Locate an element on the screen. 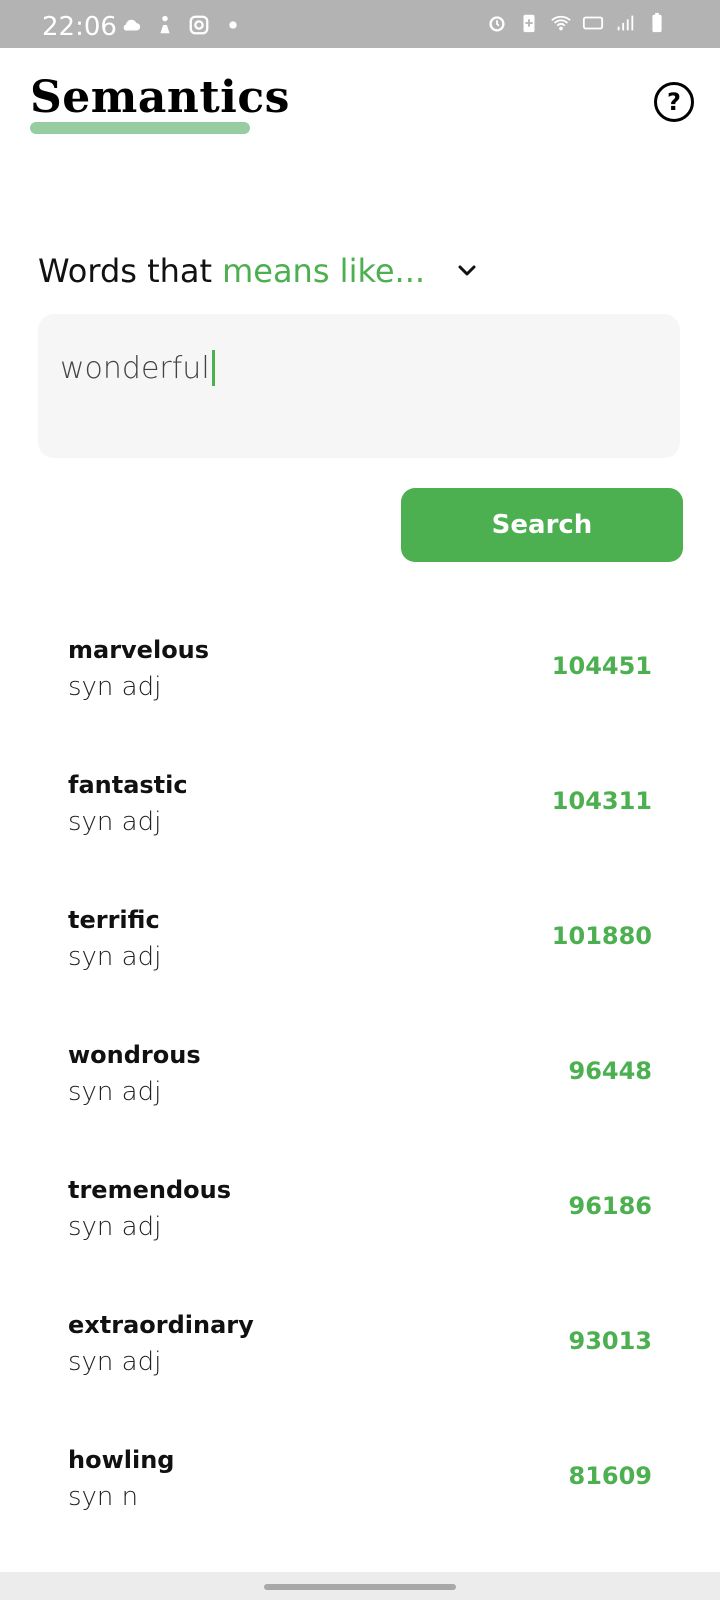  result-word: howling is located at coordinates (121, 1460).